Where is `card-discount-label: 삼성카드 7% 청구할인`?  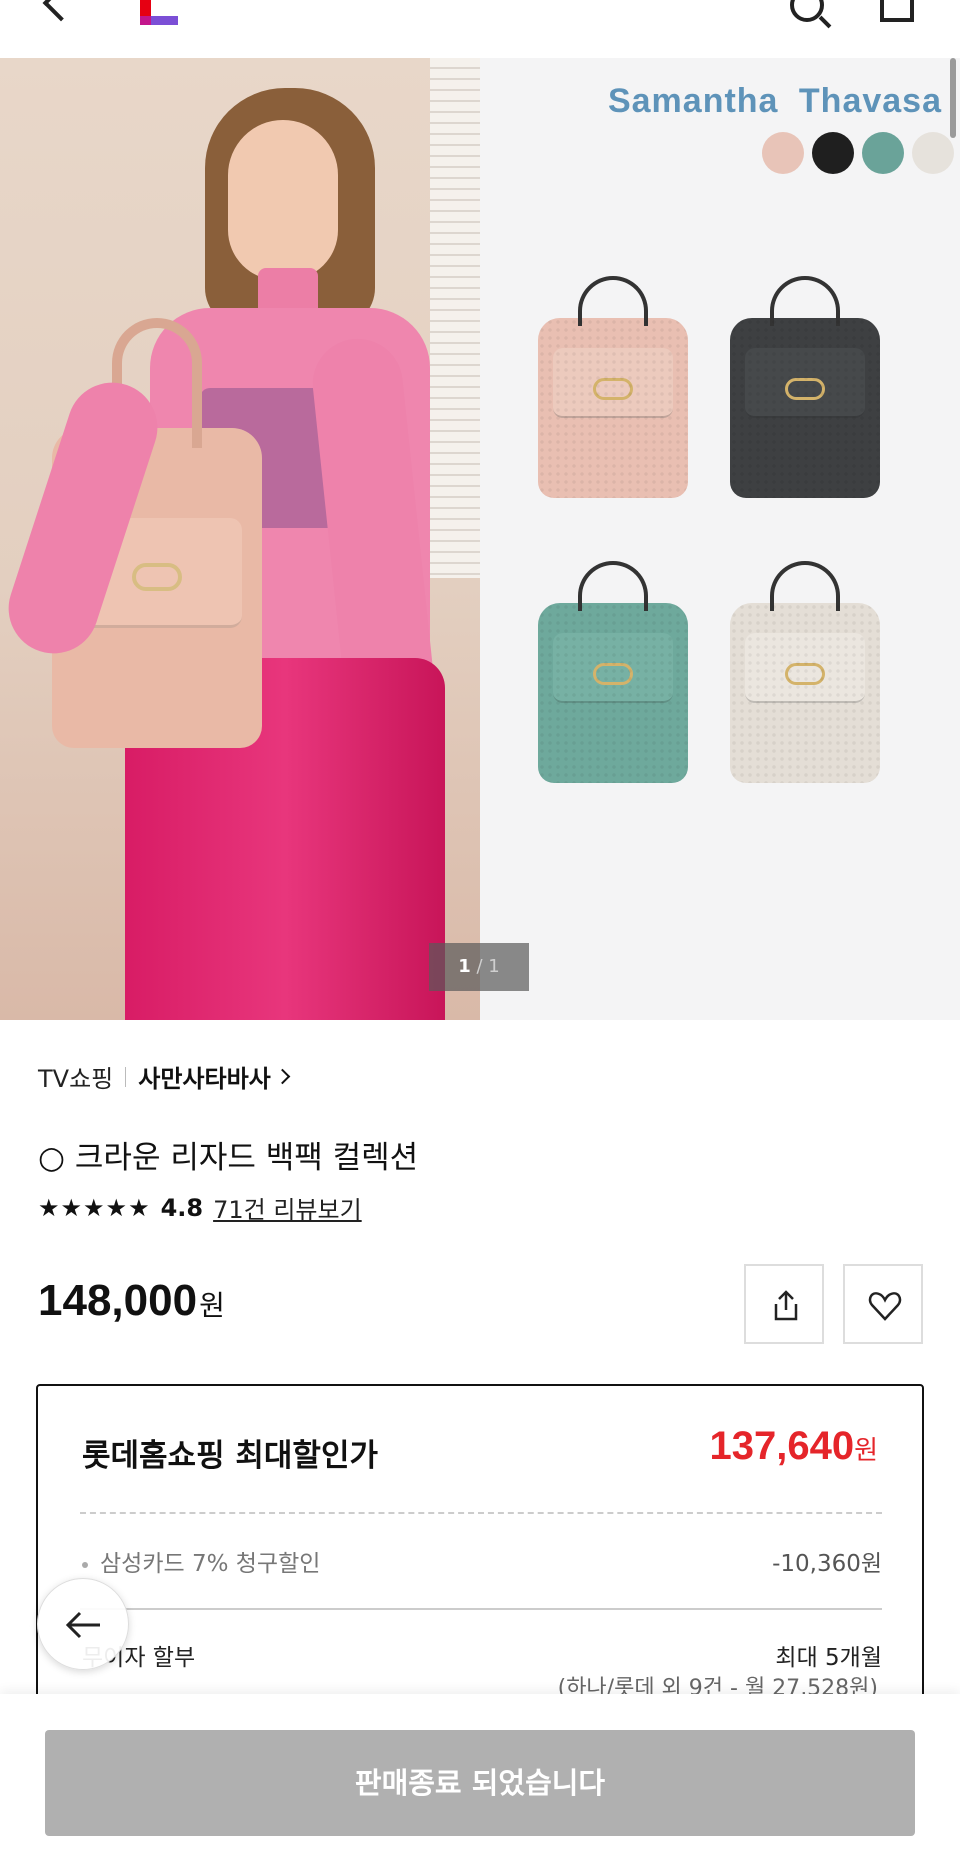
card-discount-label: 삼성카드 7% 청구할인 is located at coordinates (210, 1564).